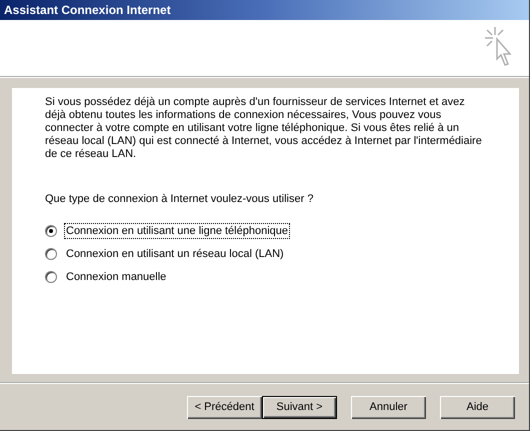  I want to click on radio-label: Connexion manuelle, so click(116, 276).